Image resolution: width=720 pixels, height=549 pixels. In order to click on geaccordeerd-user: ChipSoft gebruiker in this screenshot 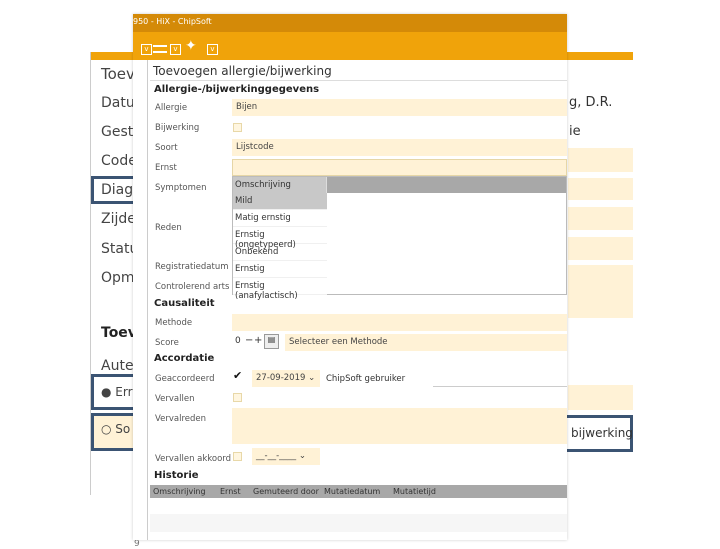, I will do `click(366, 379)`.